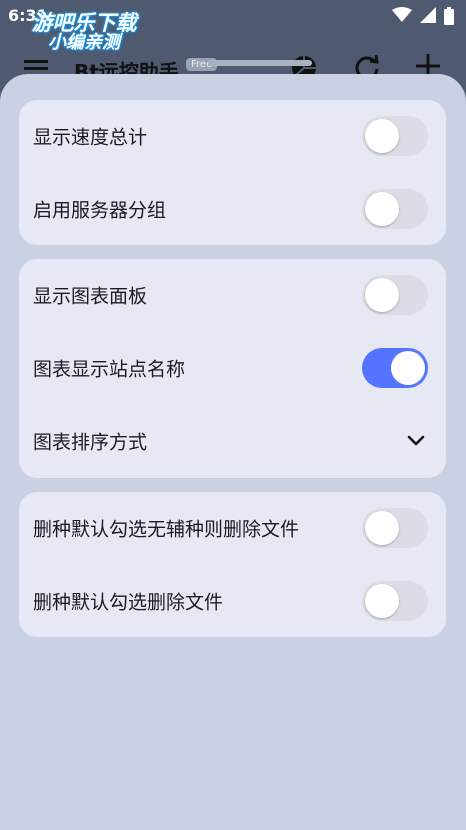  Describe the element at coordinates (84, 43) in the screenshot. I see `watermark-line2: 小编亲测` at that location.